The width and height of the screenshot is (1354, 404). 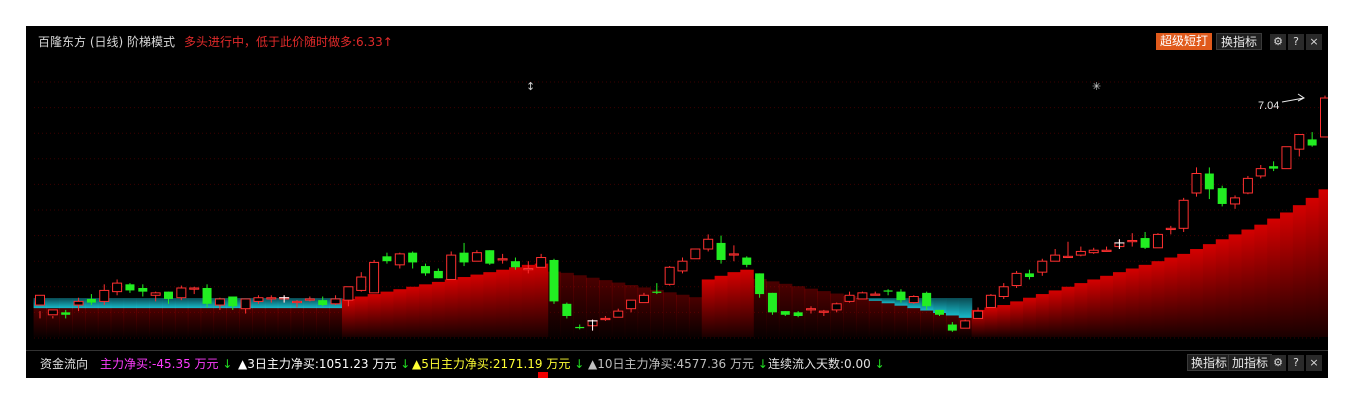 What do you see at coordinates (324, 363) in the screenshot?
I see `net-buy-3d: ▲3日主力净买:1051.23 万元 ↓` at bounding box center [324, 363].